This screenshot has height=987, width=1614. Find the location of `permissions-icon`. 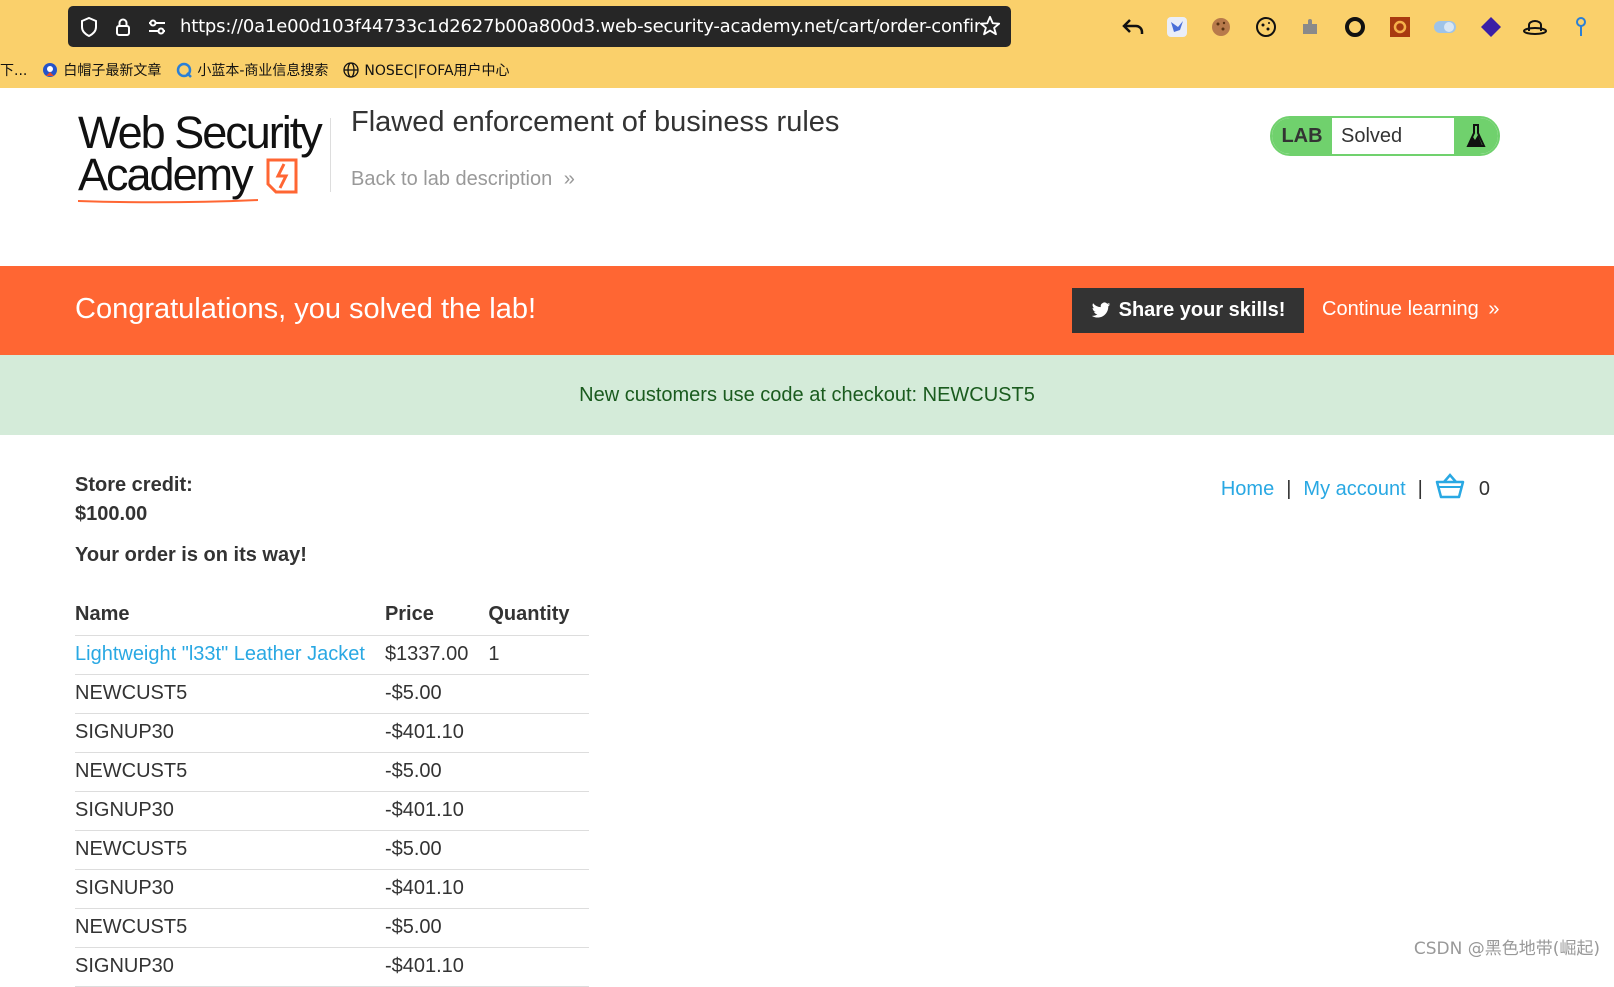

permissions-icon is located at coordinates (157, 27).